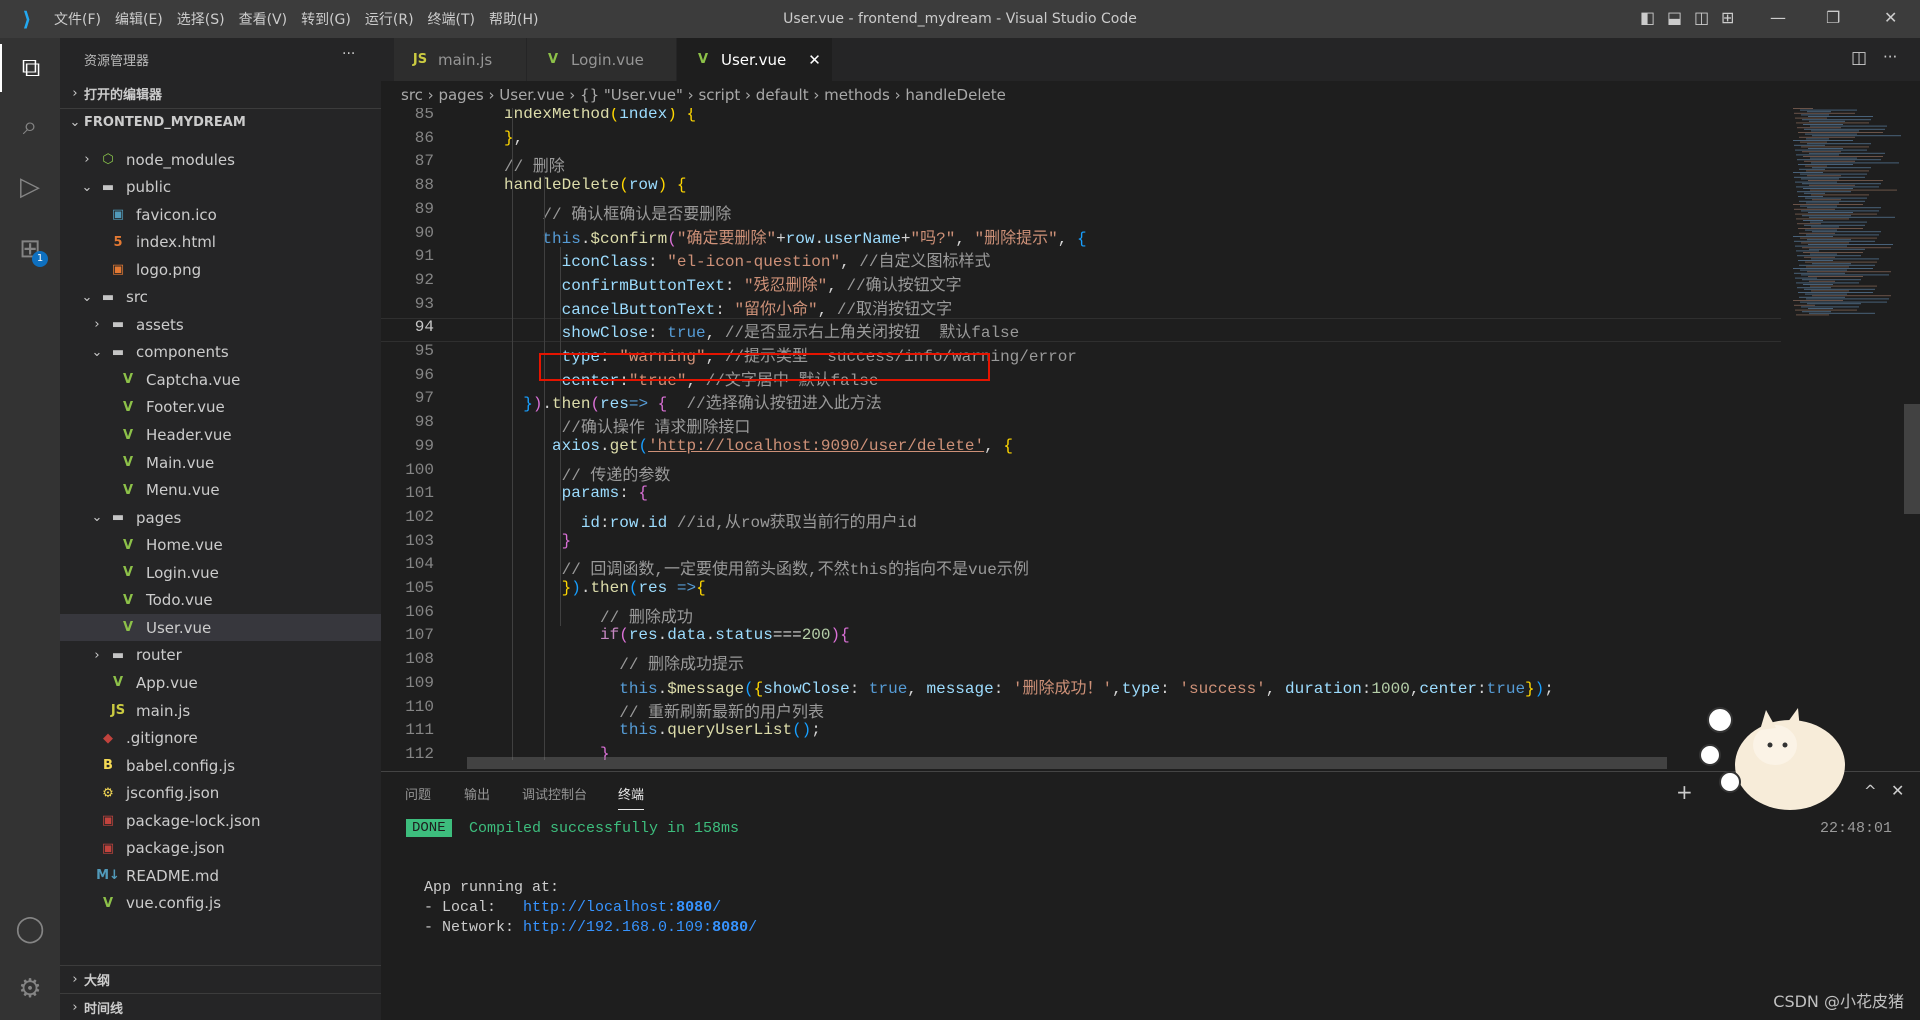  I want to click on tree-item-file: ▣ package.json, so click(220, 848).